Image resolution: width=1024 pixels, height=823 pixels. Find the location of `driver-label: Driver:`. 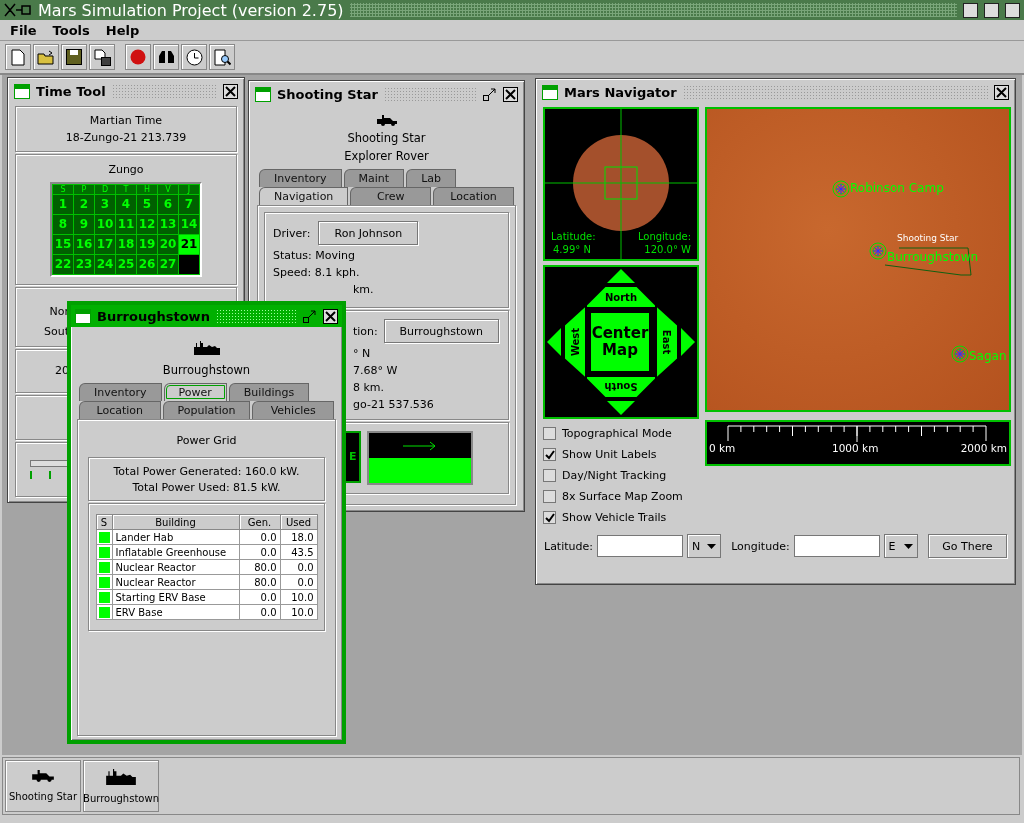

driver-label: Driver: is located at coordinates (292, 233).